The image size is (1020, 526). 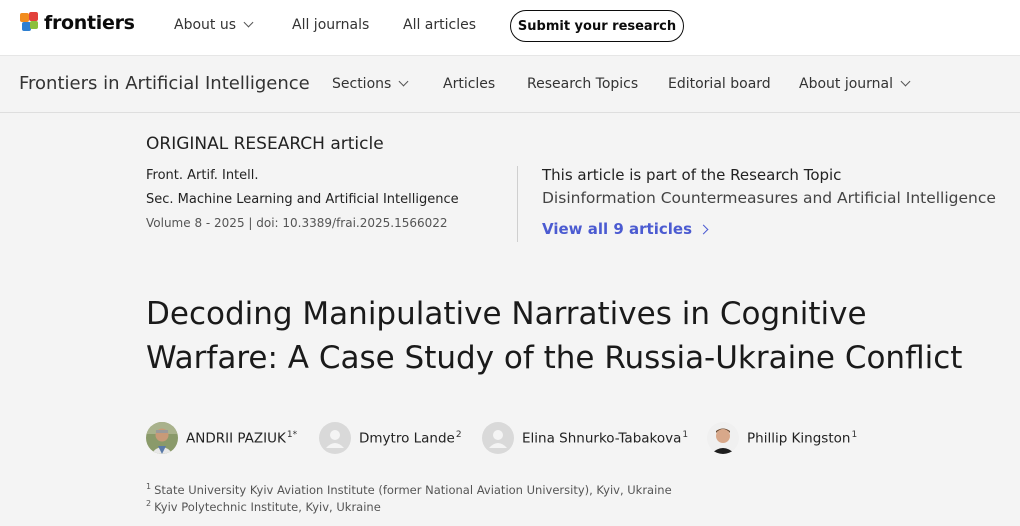 I want to click on nav-all-articles: All articles, so click(x=439, y=25).